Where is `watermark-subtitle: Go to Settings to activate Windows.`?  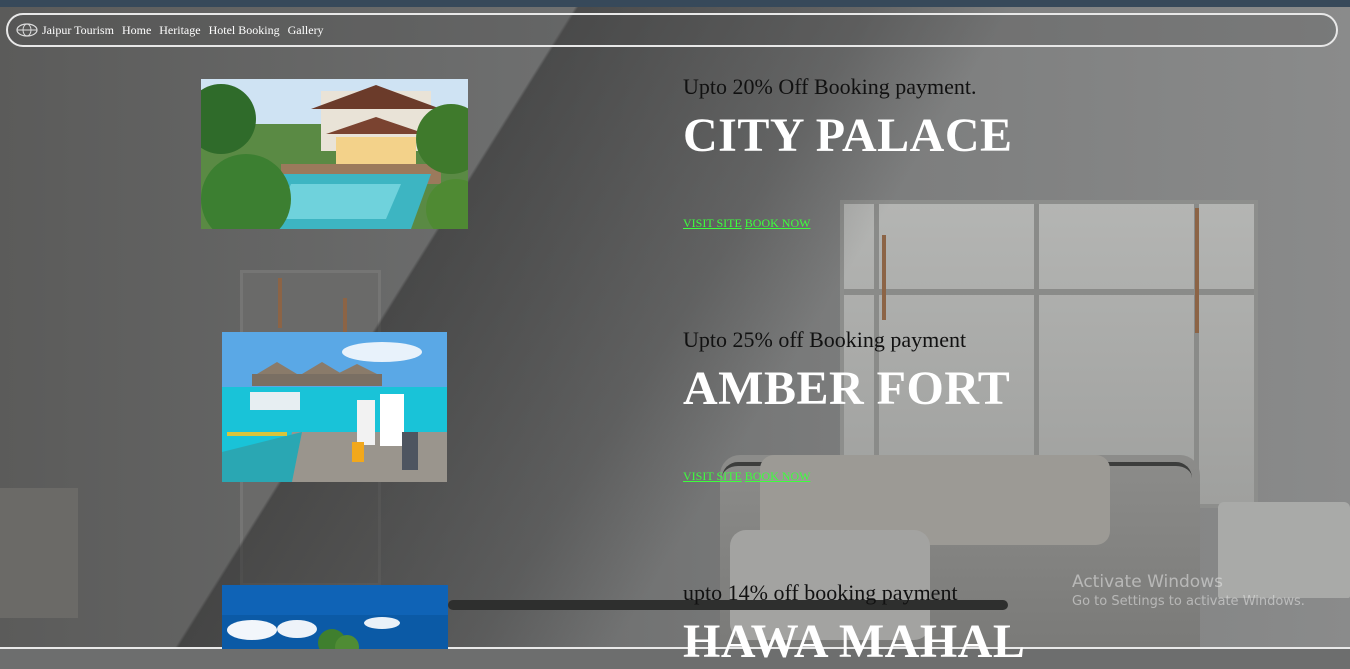 watermark-subtitle: Go to Settings to activate Windows. is located at coordinates (1188, 601).